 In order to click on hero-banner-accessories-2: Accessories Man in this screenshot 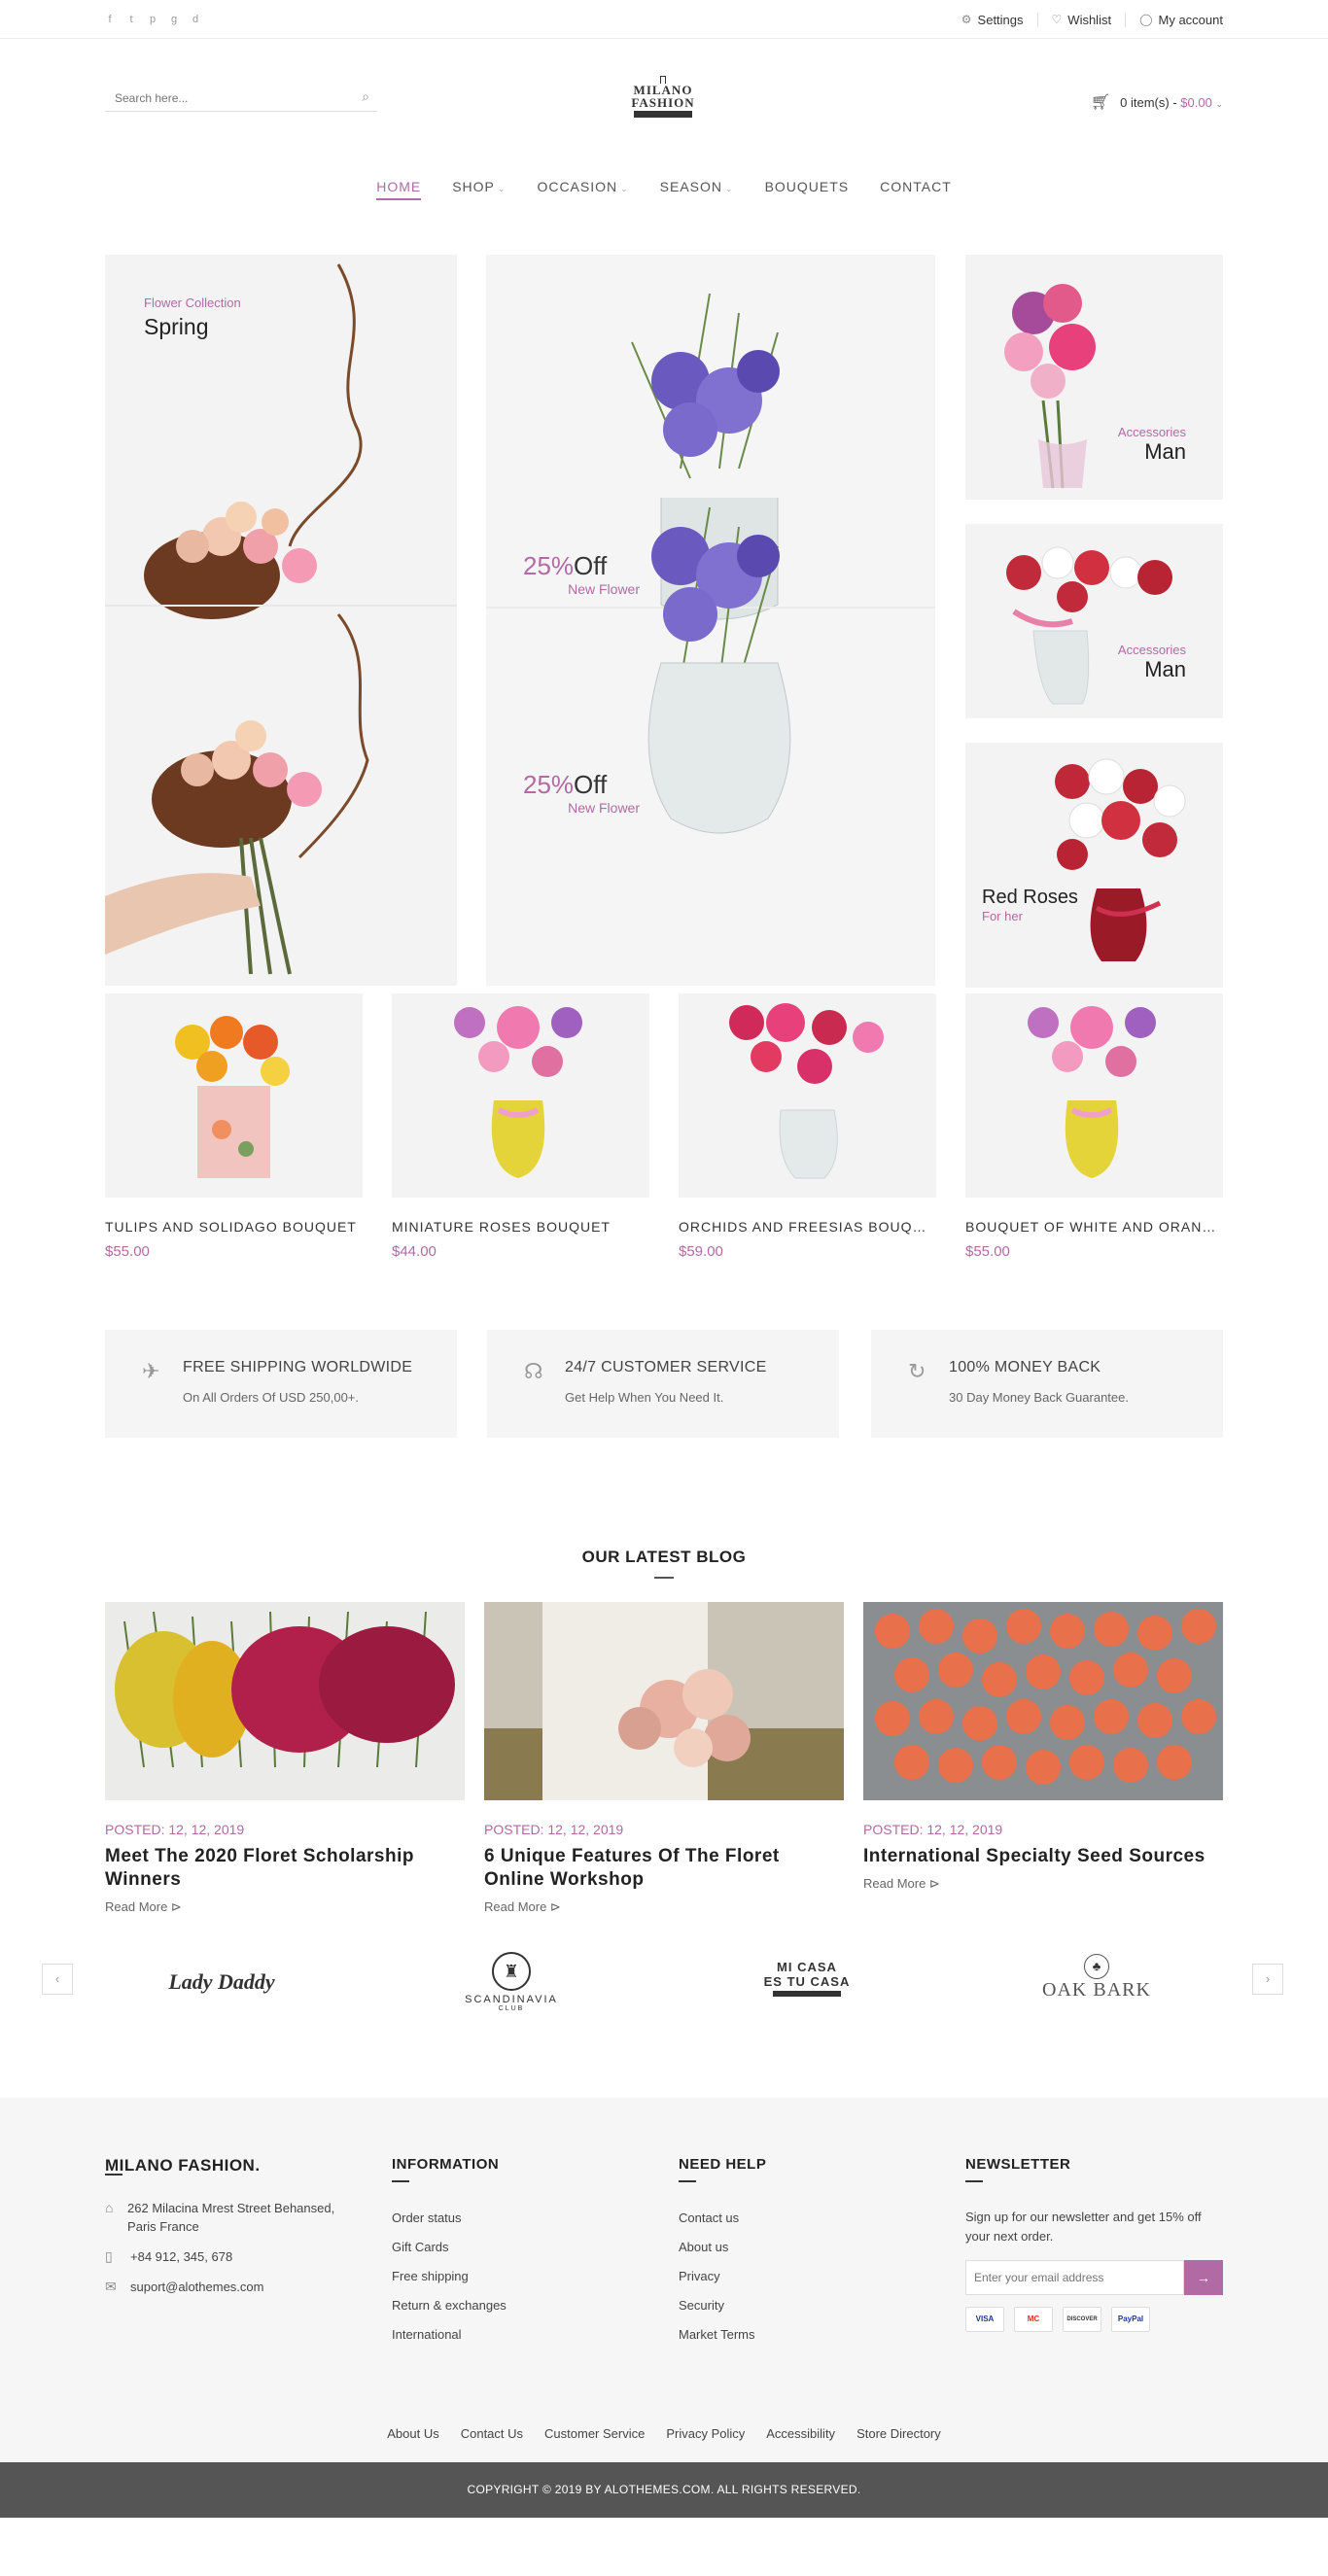, I will do `click(1094, 621)`.